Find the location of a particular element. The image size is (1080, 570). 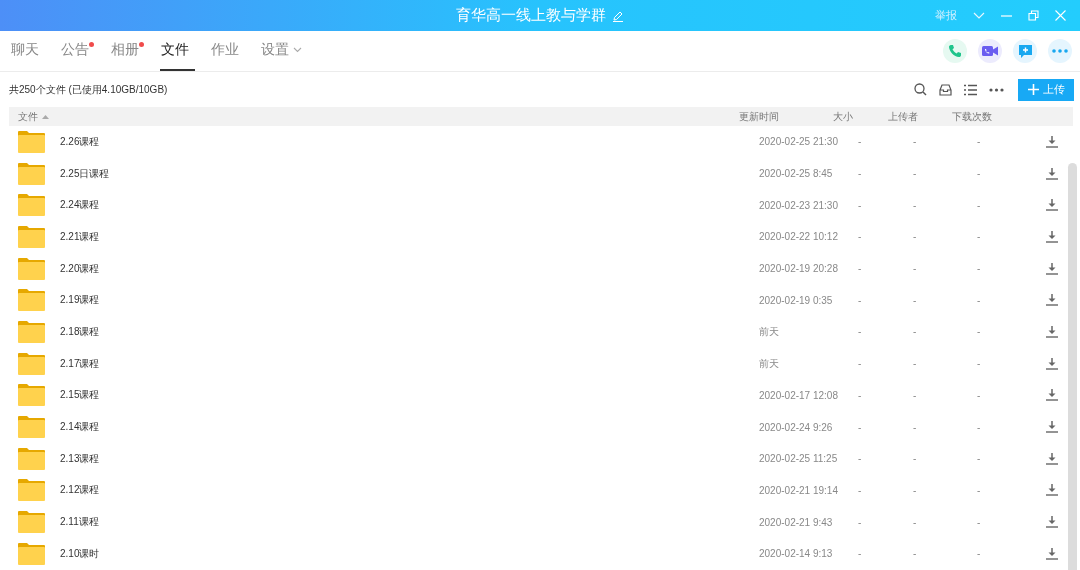

caret-icon is located at coordinates (297, 50).